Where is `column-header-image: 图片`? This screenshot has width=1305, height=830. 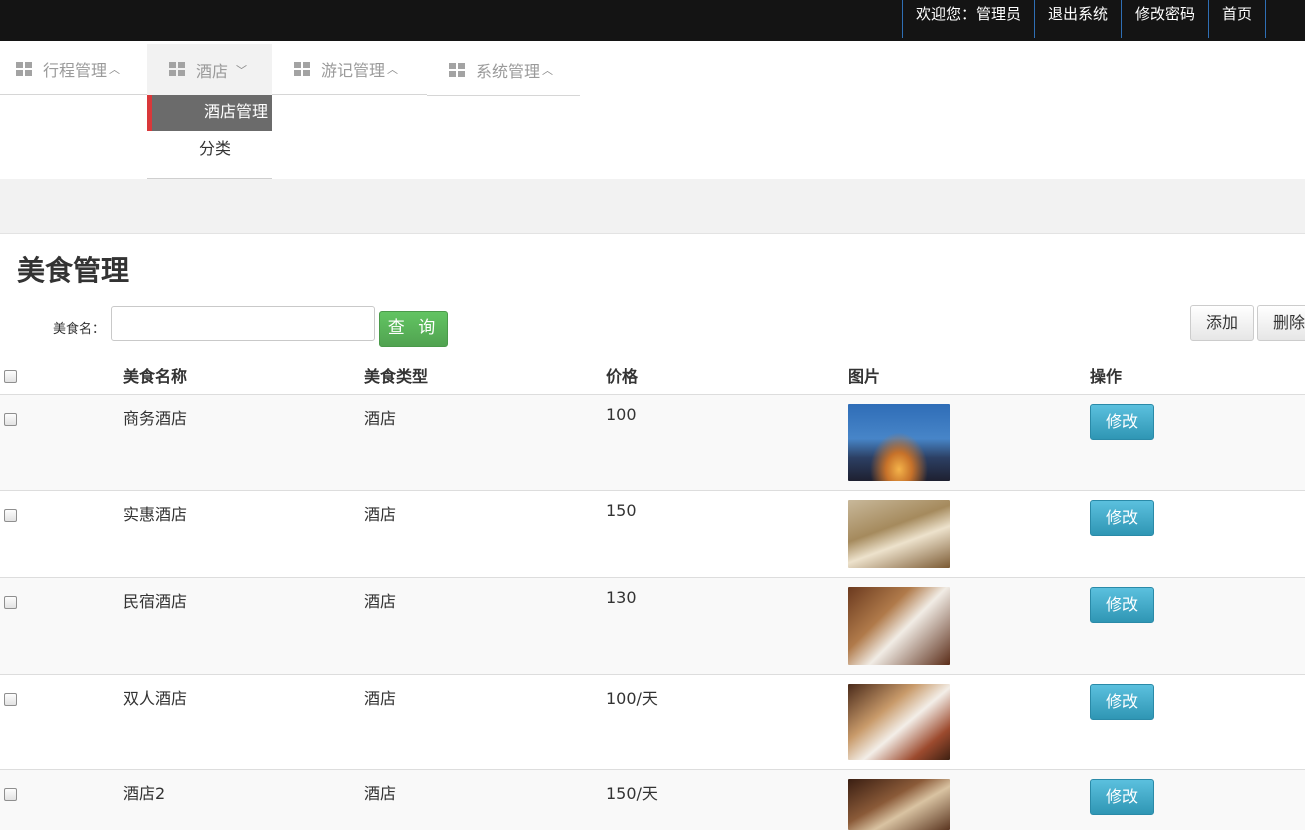
column-header-image: 图片 is located at coordinates (864, 376).